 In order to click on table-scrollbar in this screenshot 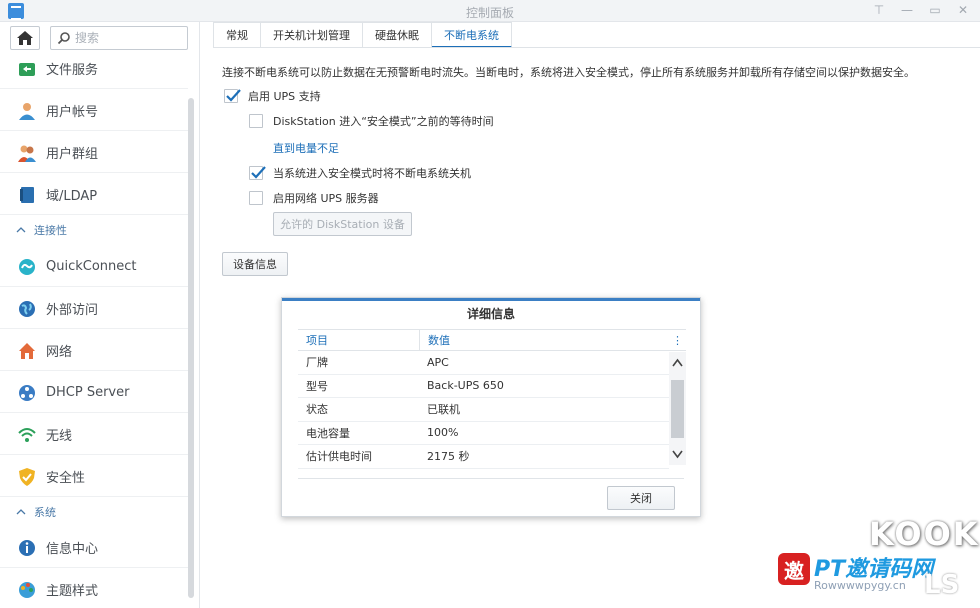, I will do `click(677, 408)`.